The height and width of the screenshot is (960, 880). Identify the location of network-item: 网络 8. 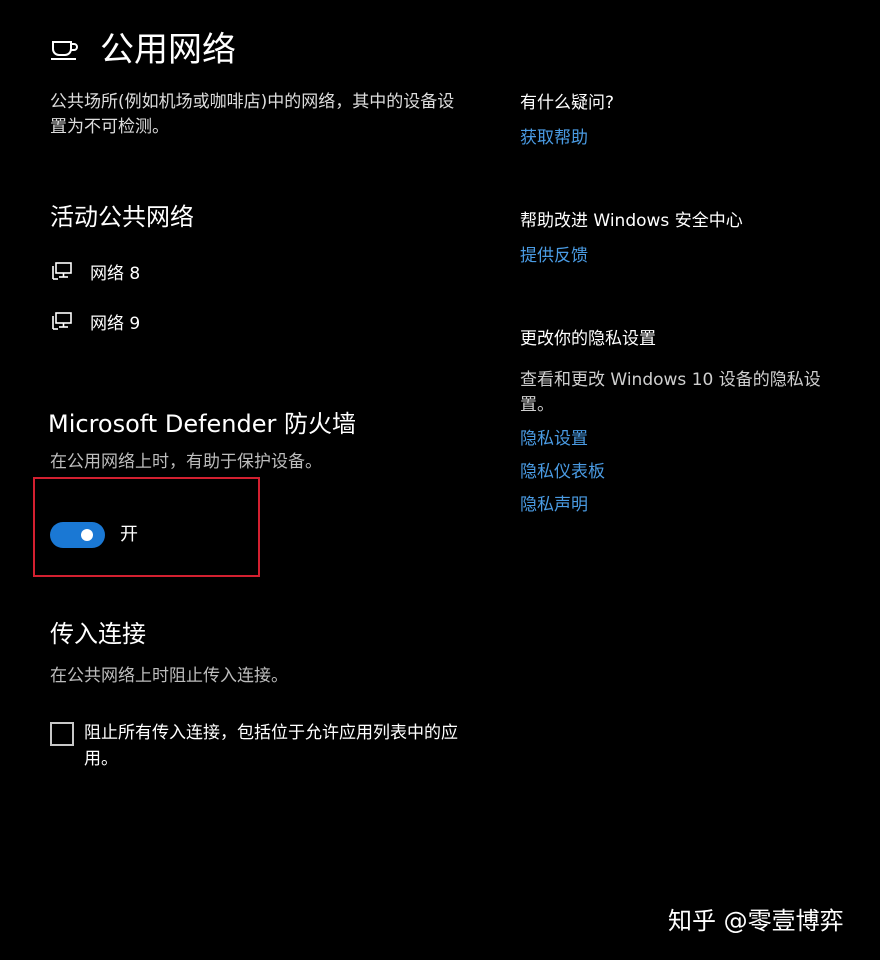
(96, 271).